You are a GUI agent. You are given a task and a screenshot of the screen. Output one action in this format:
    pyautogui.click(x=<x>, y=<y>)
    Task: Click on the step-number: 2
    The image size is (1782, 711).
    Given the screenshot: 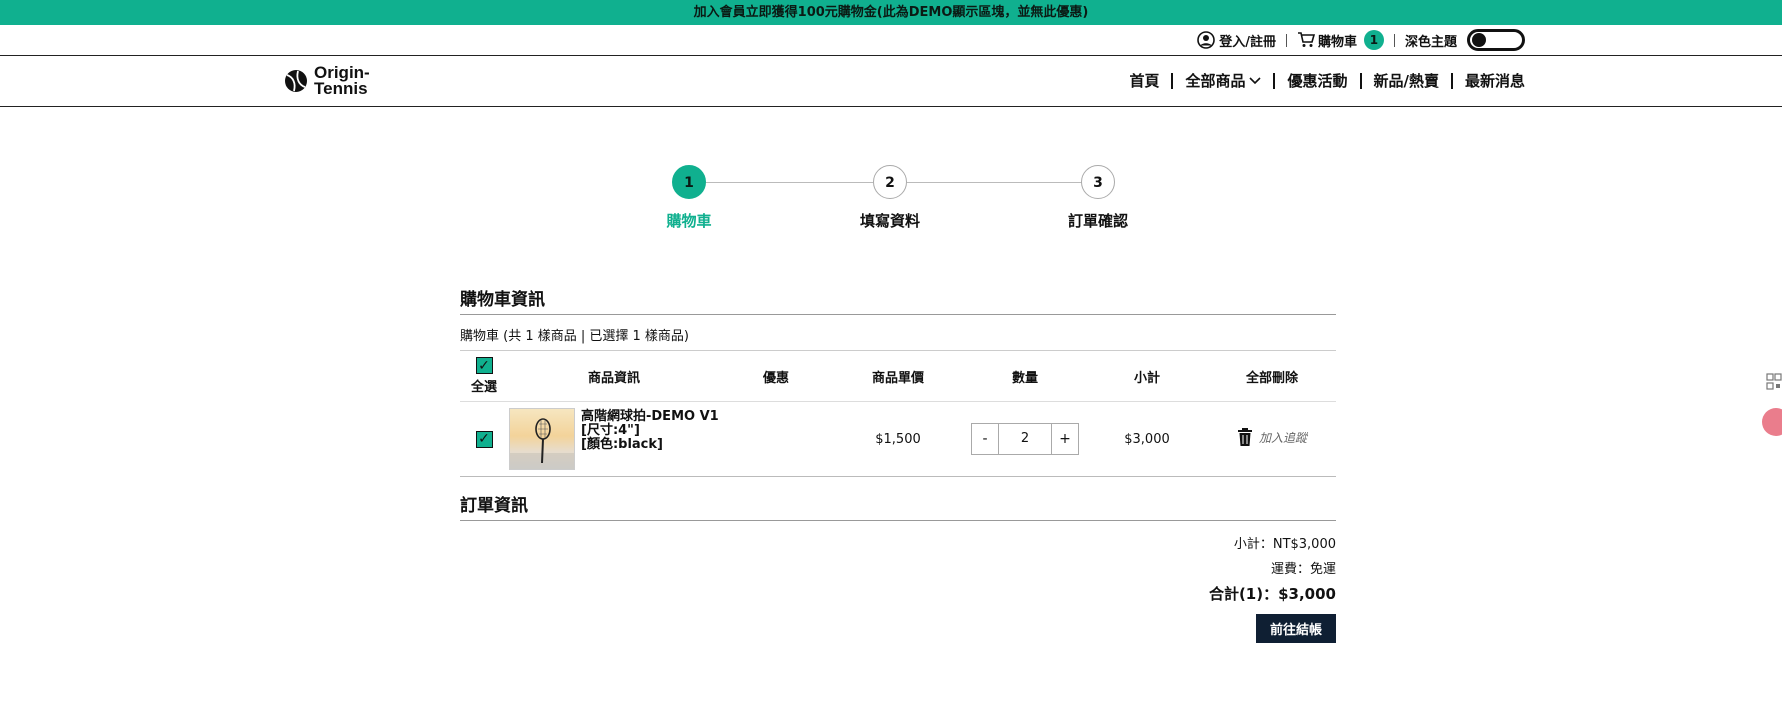 What is the action you would take?
    pyautogui.click(x=890, y=182)
    